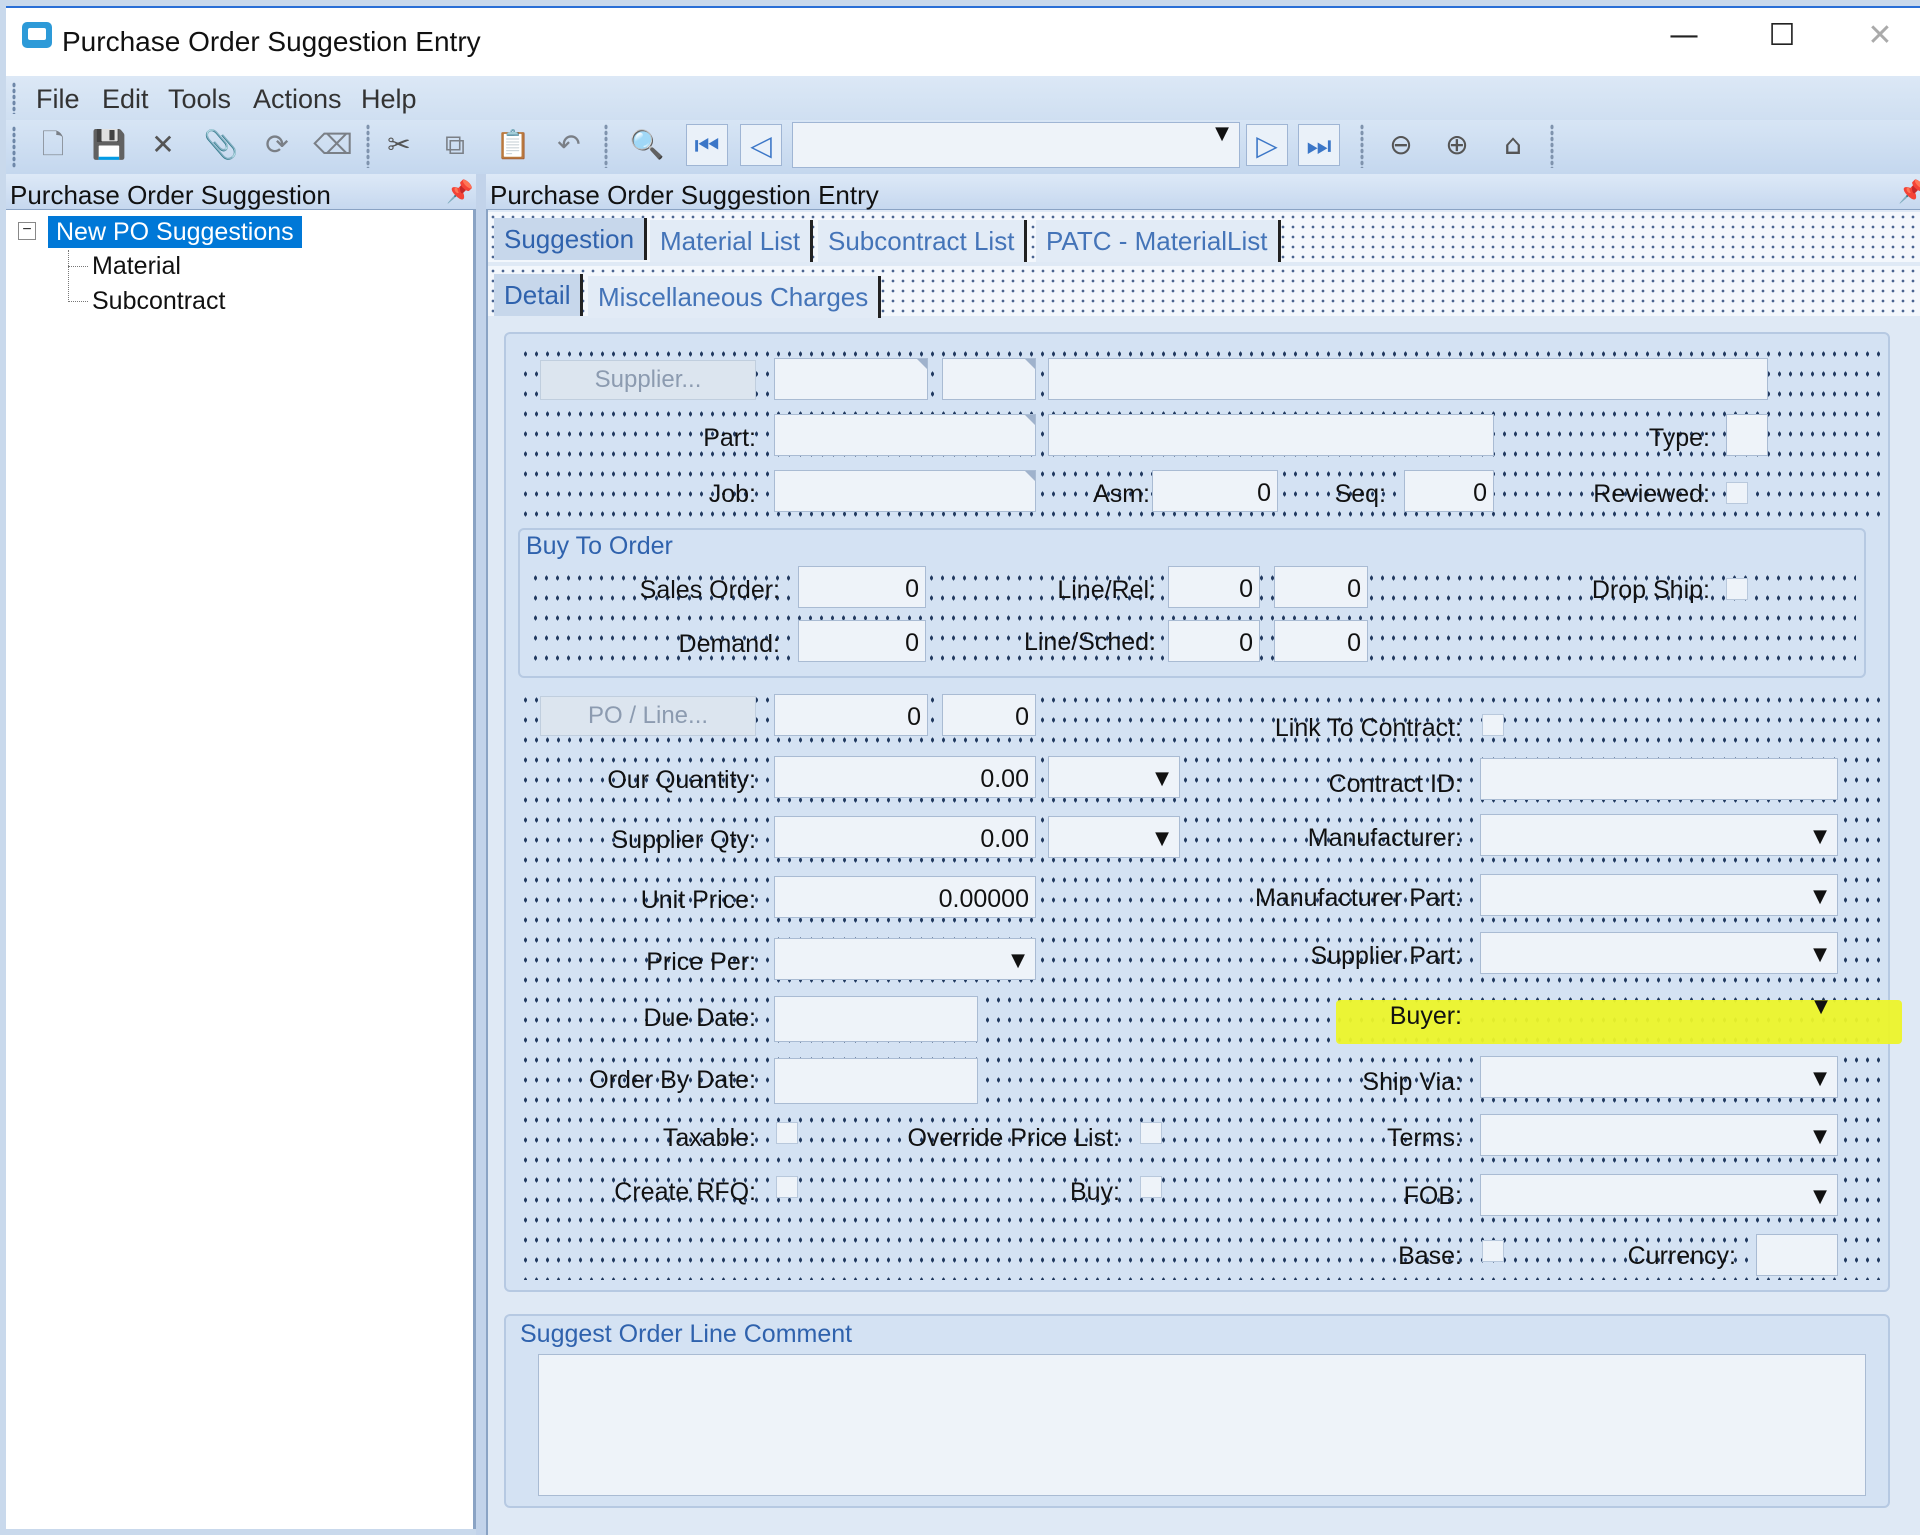 The width and height of the screenshot is (1920, 1535). Describe the element at coordinates (1513, 145) in the screenshot. I see `home-icon: ⌂` at that location.